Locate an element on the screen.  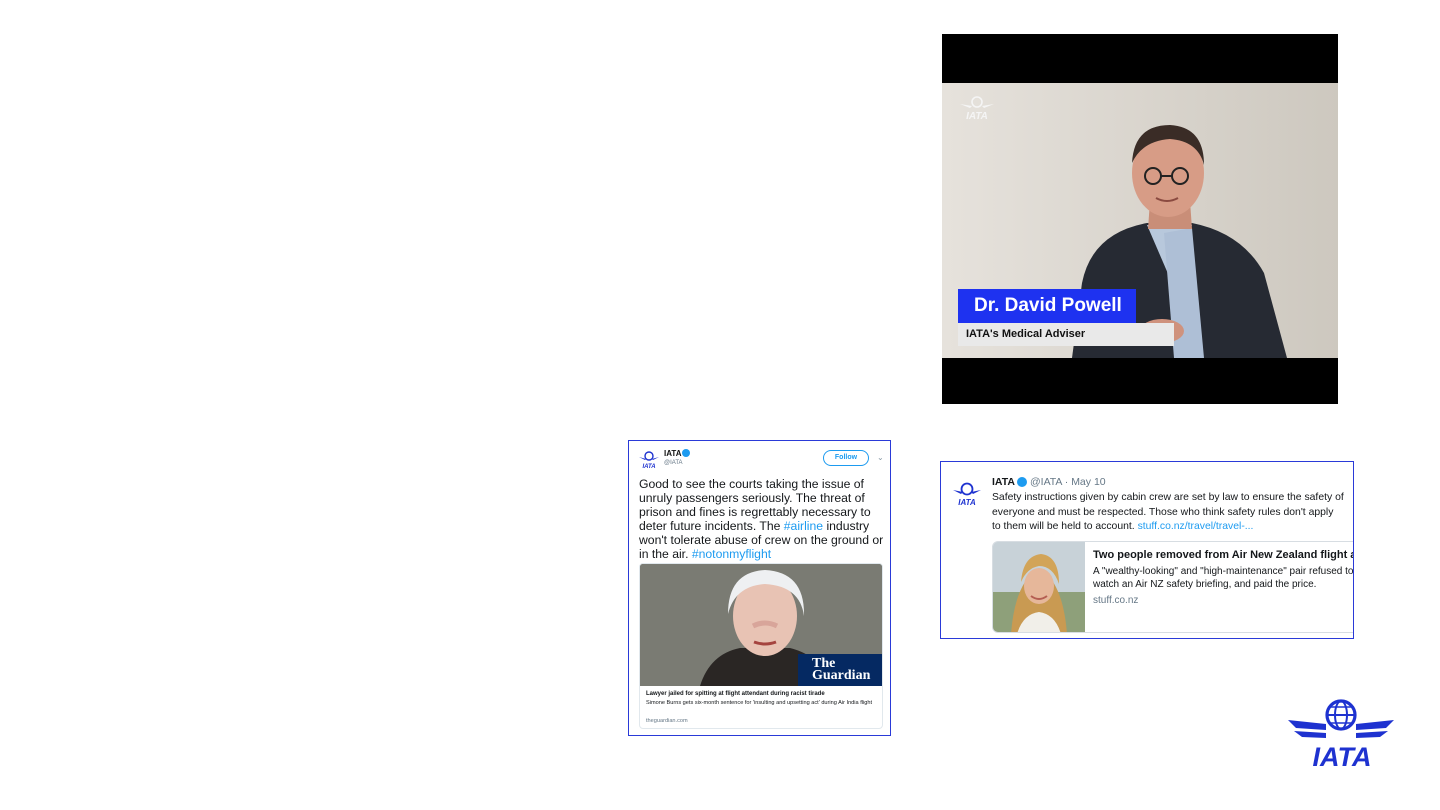
guardian-logo: The Guardian is located at coordinates (840, 670).